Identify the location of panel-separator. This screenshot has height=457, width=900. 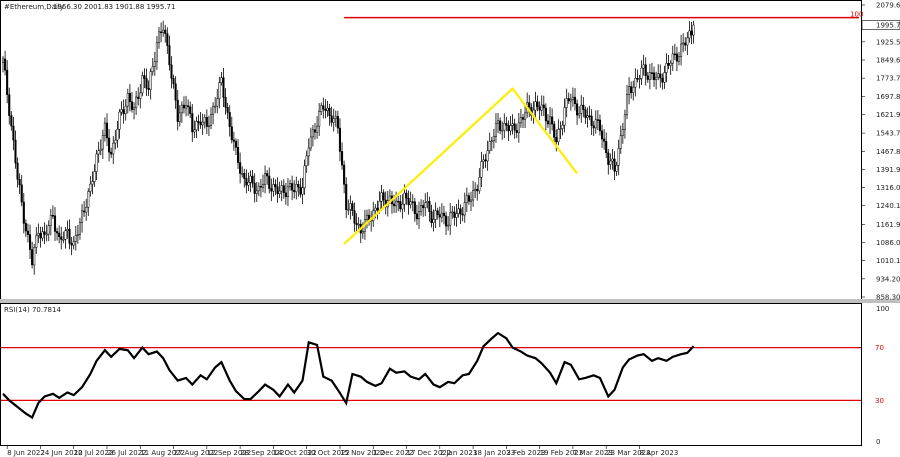
(450, 301).